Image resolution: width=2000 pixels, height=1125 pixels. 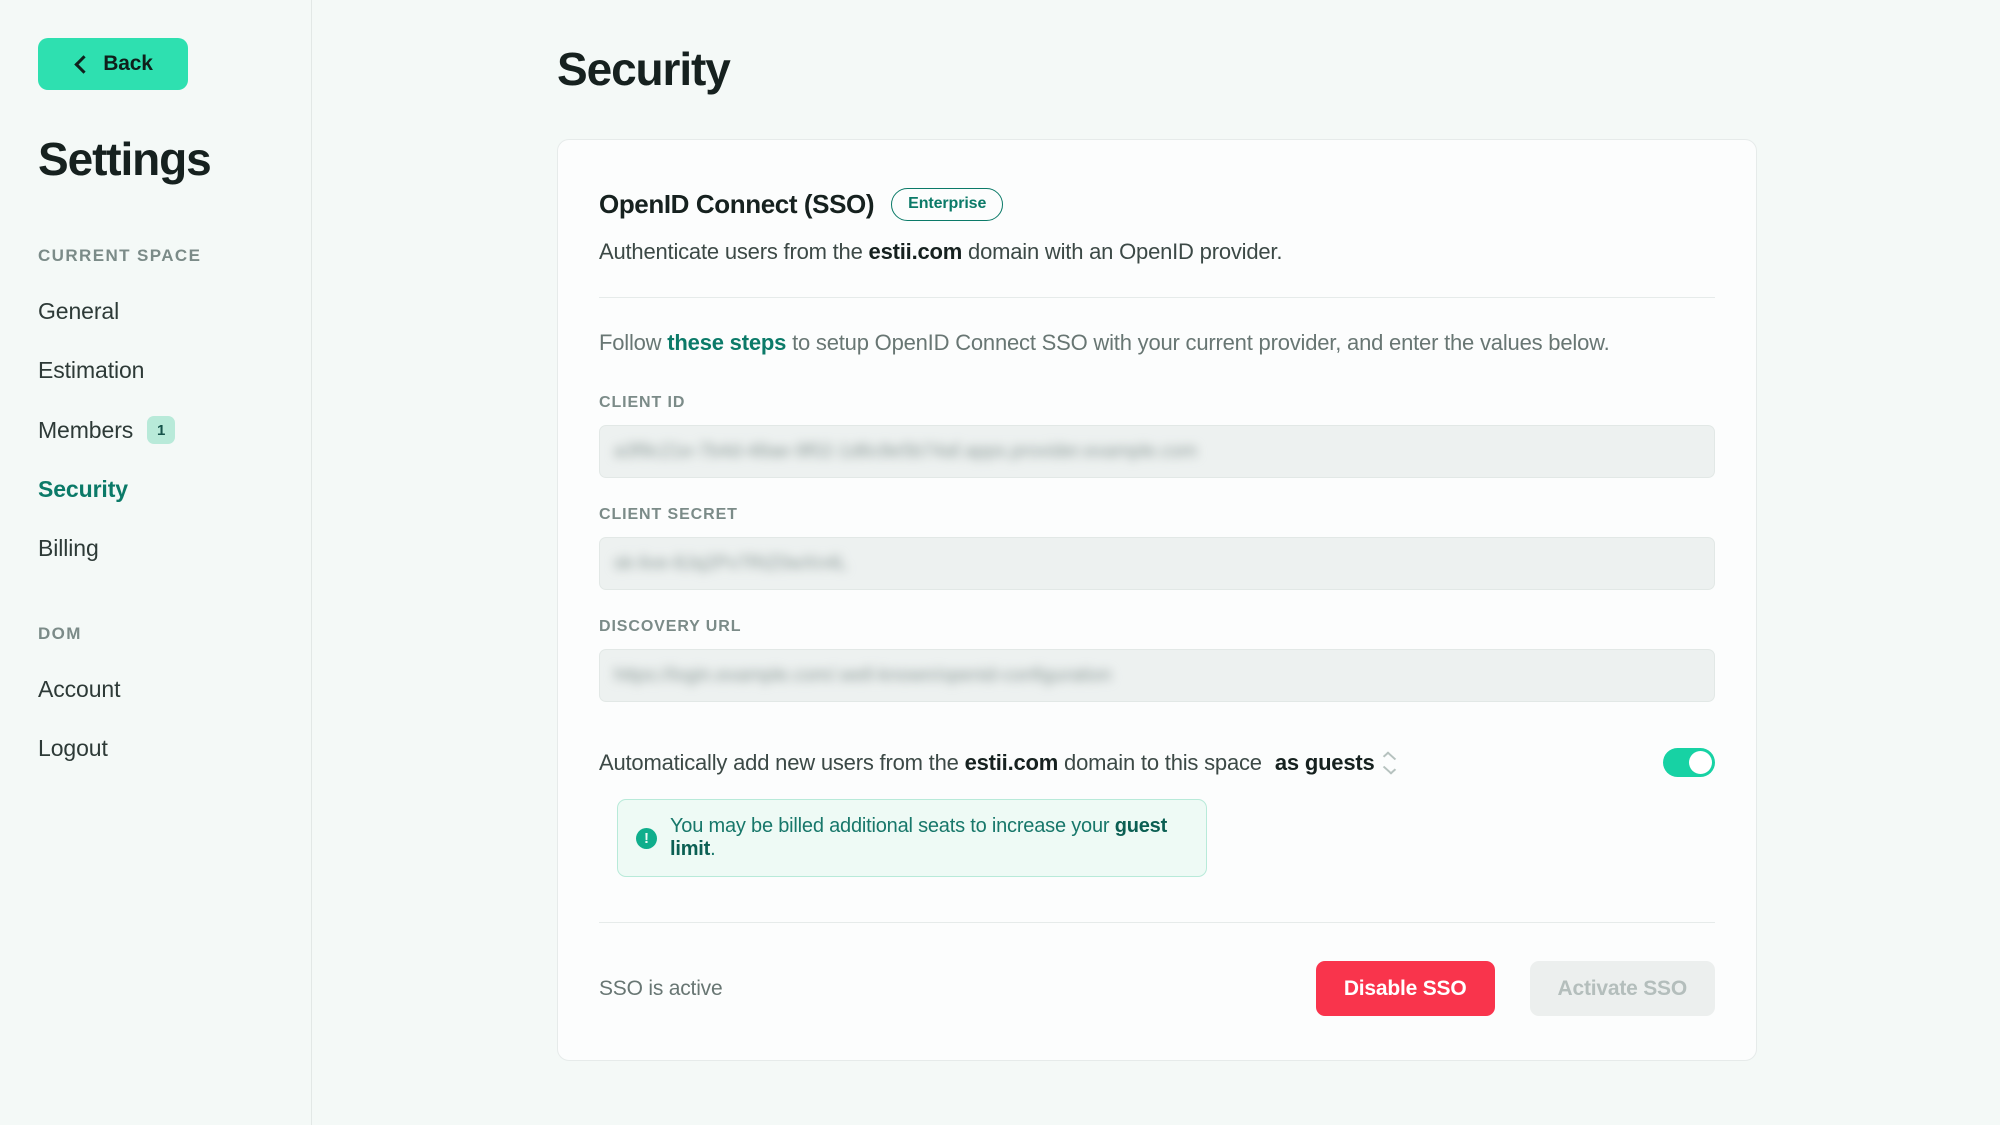 I want to click on nav-section-current-space: CURRENT SPACE, so click(x=120, y=255).